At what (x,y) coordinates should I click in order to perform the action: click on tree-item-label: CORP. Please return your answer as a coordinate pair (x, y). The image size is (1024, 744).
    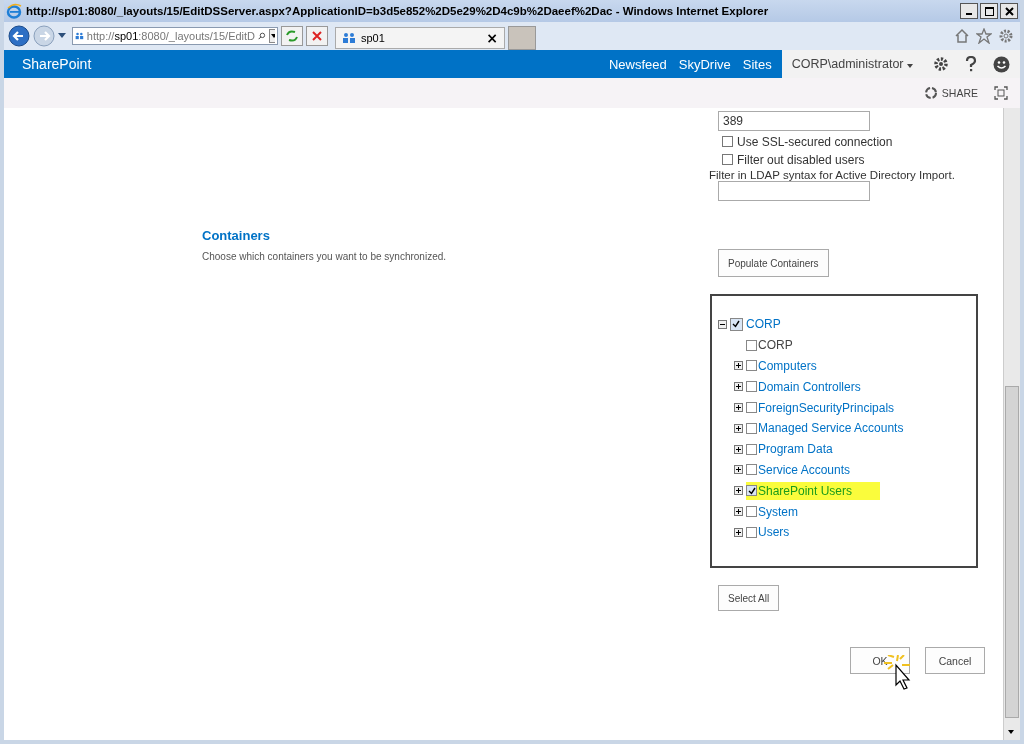
    Looking at the image, I should click on (775, 345).